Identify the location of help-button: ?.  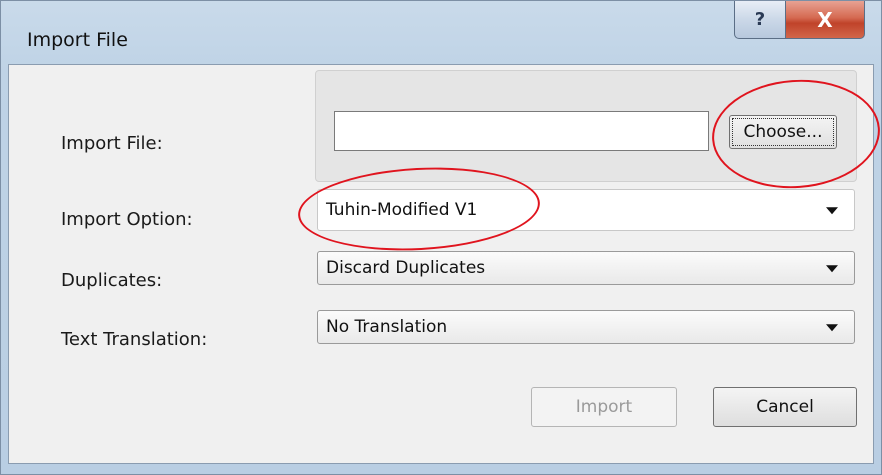
(760, 20).